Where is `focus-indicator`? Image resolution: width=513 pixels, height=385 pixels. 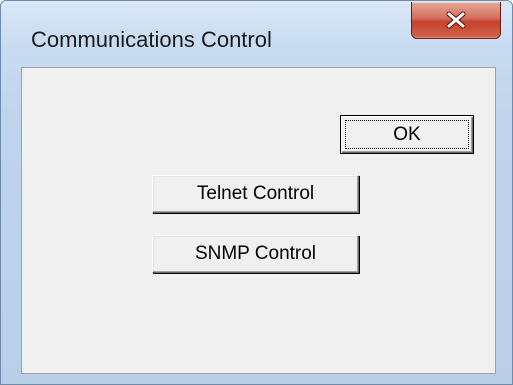
focus-indicator is located at coordinates (407, 134).